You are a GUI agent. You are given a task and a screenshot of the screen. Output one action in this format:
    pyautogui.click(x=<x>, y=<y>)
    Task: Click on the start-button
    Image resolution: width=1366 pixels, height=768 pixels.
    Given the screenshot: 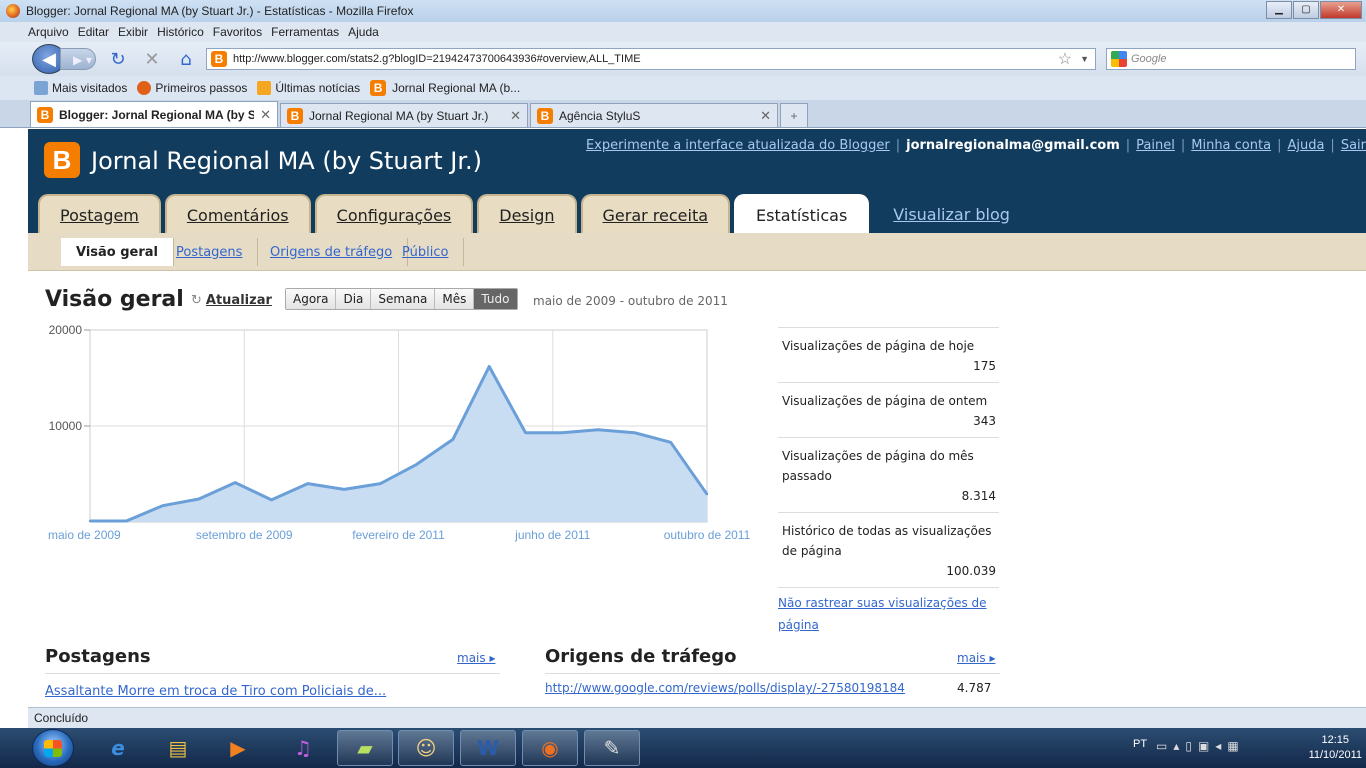 What is the action you would take?
    pyautogui.click(x=53, y=748)
    